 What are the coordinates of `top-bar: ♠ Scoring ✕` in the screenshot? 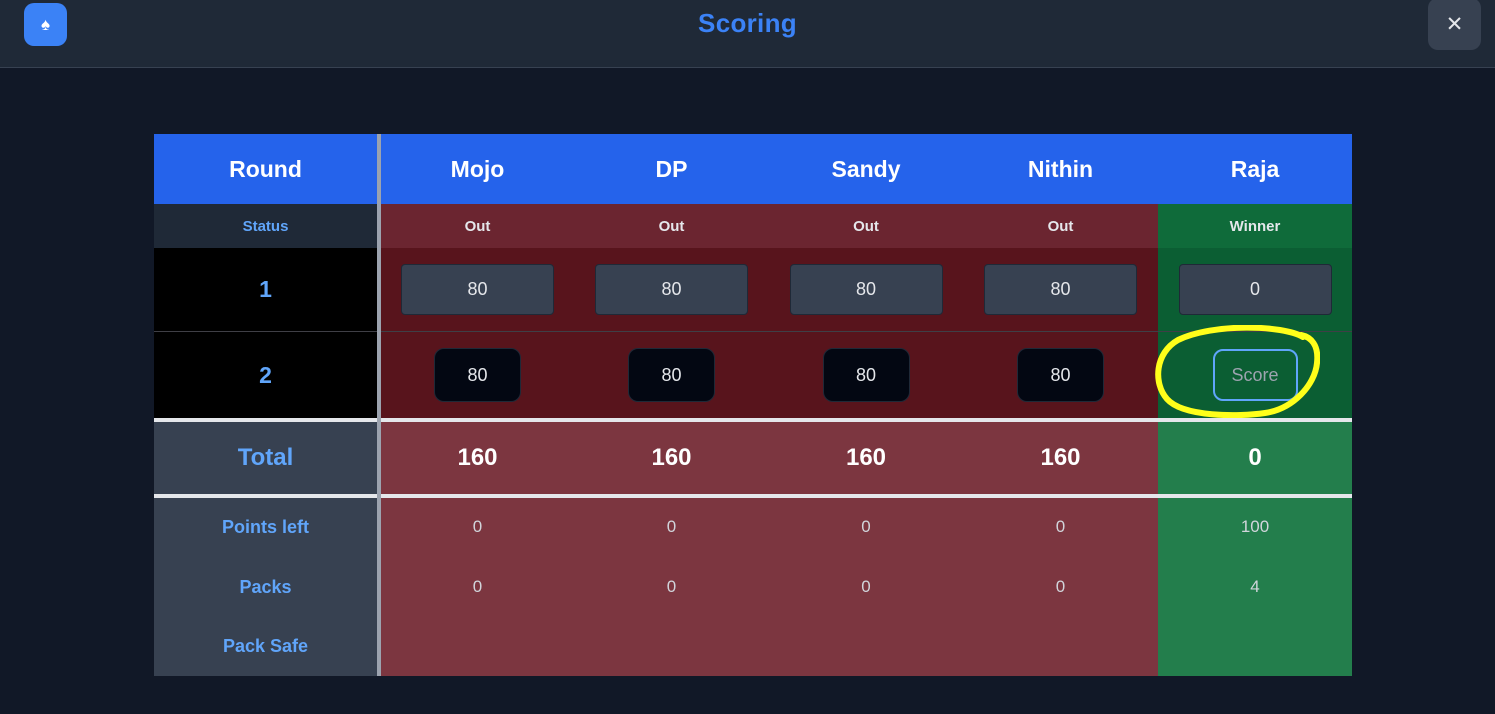 It's located at (747, 34).